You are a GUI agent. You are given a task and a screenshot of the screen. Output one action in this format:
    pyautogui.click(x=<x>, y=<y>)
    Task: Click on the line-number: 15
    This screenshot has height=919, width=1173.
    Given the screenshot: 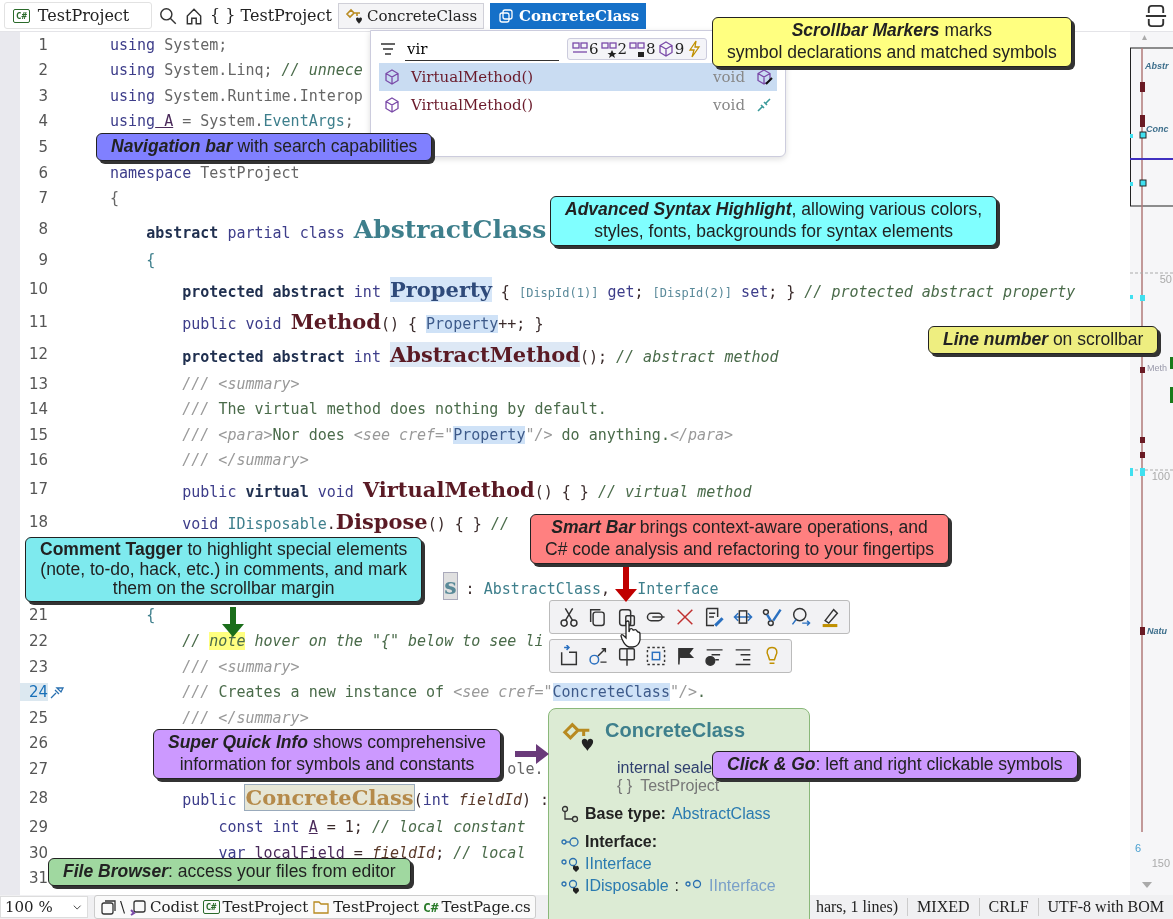 What is the action you would take?
    pyautogui.click(x=37, y=434)
    